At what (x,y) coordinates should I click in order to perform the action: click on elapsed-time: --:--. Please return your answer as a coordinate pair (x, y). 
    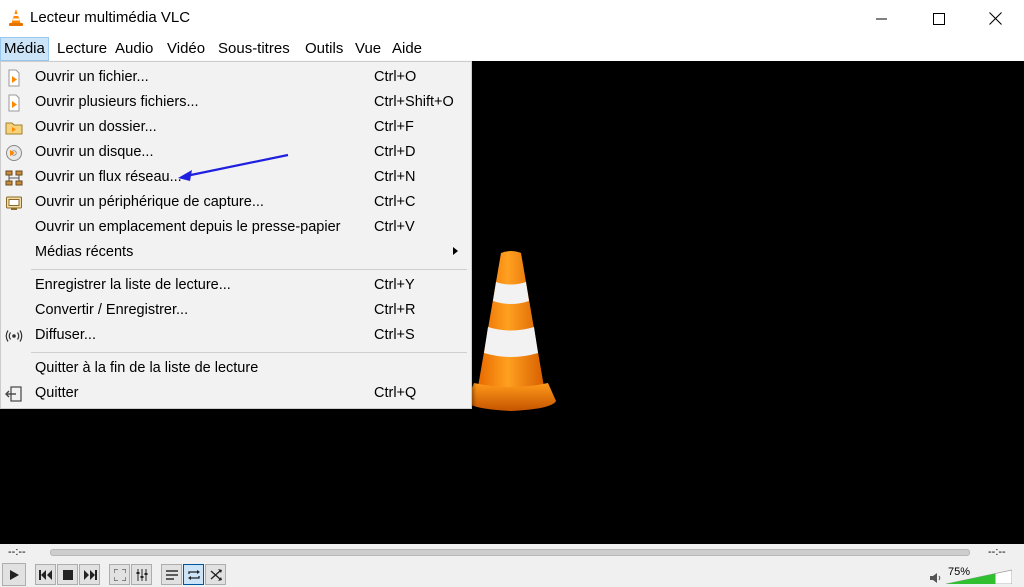
    Looking at the image, I should click on (17, 552).